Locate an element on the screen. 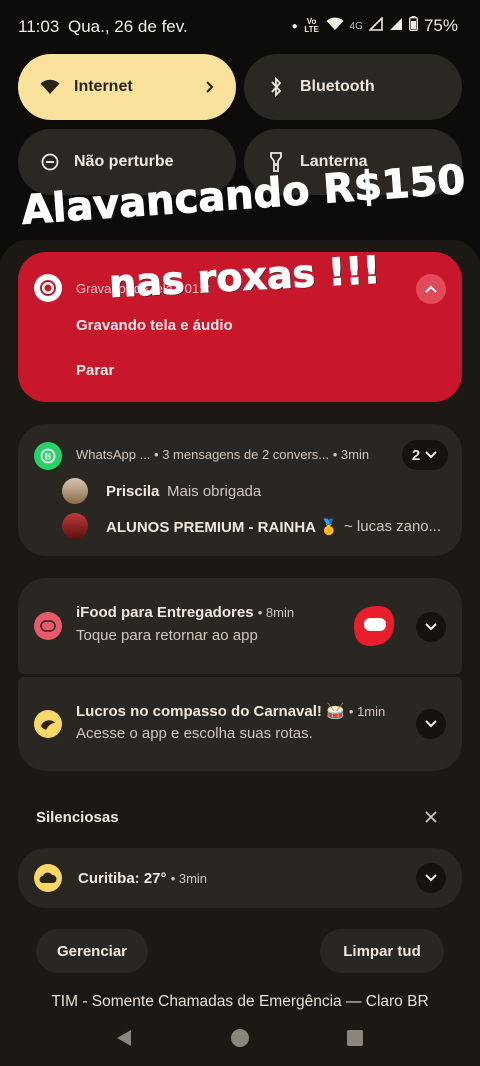 This screenshot has width=480, height=1066. network-type: 4G is located at coordinates (356, 26).